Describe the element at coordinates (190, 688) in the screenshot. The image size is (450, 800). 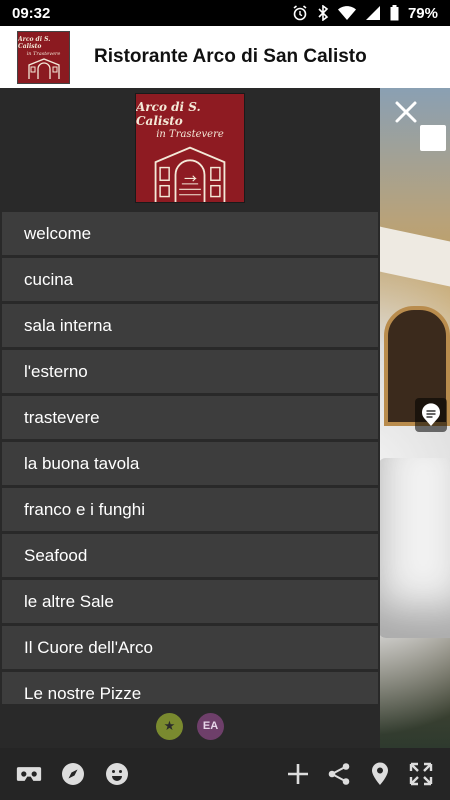
I see `menu-item-nostre-pizze: Le nostre Pizze` at that location.